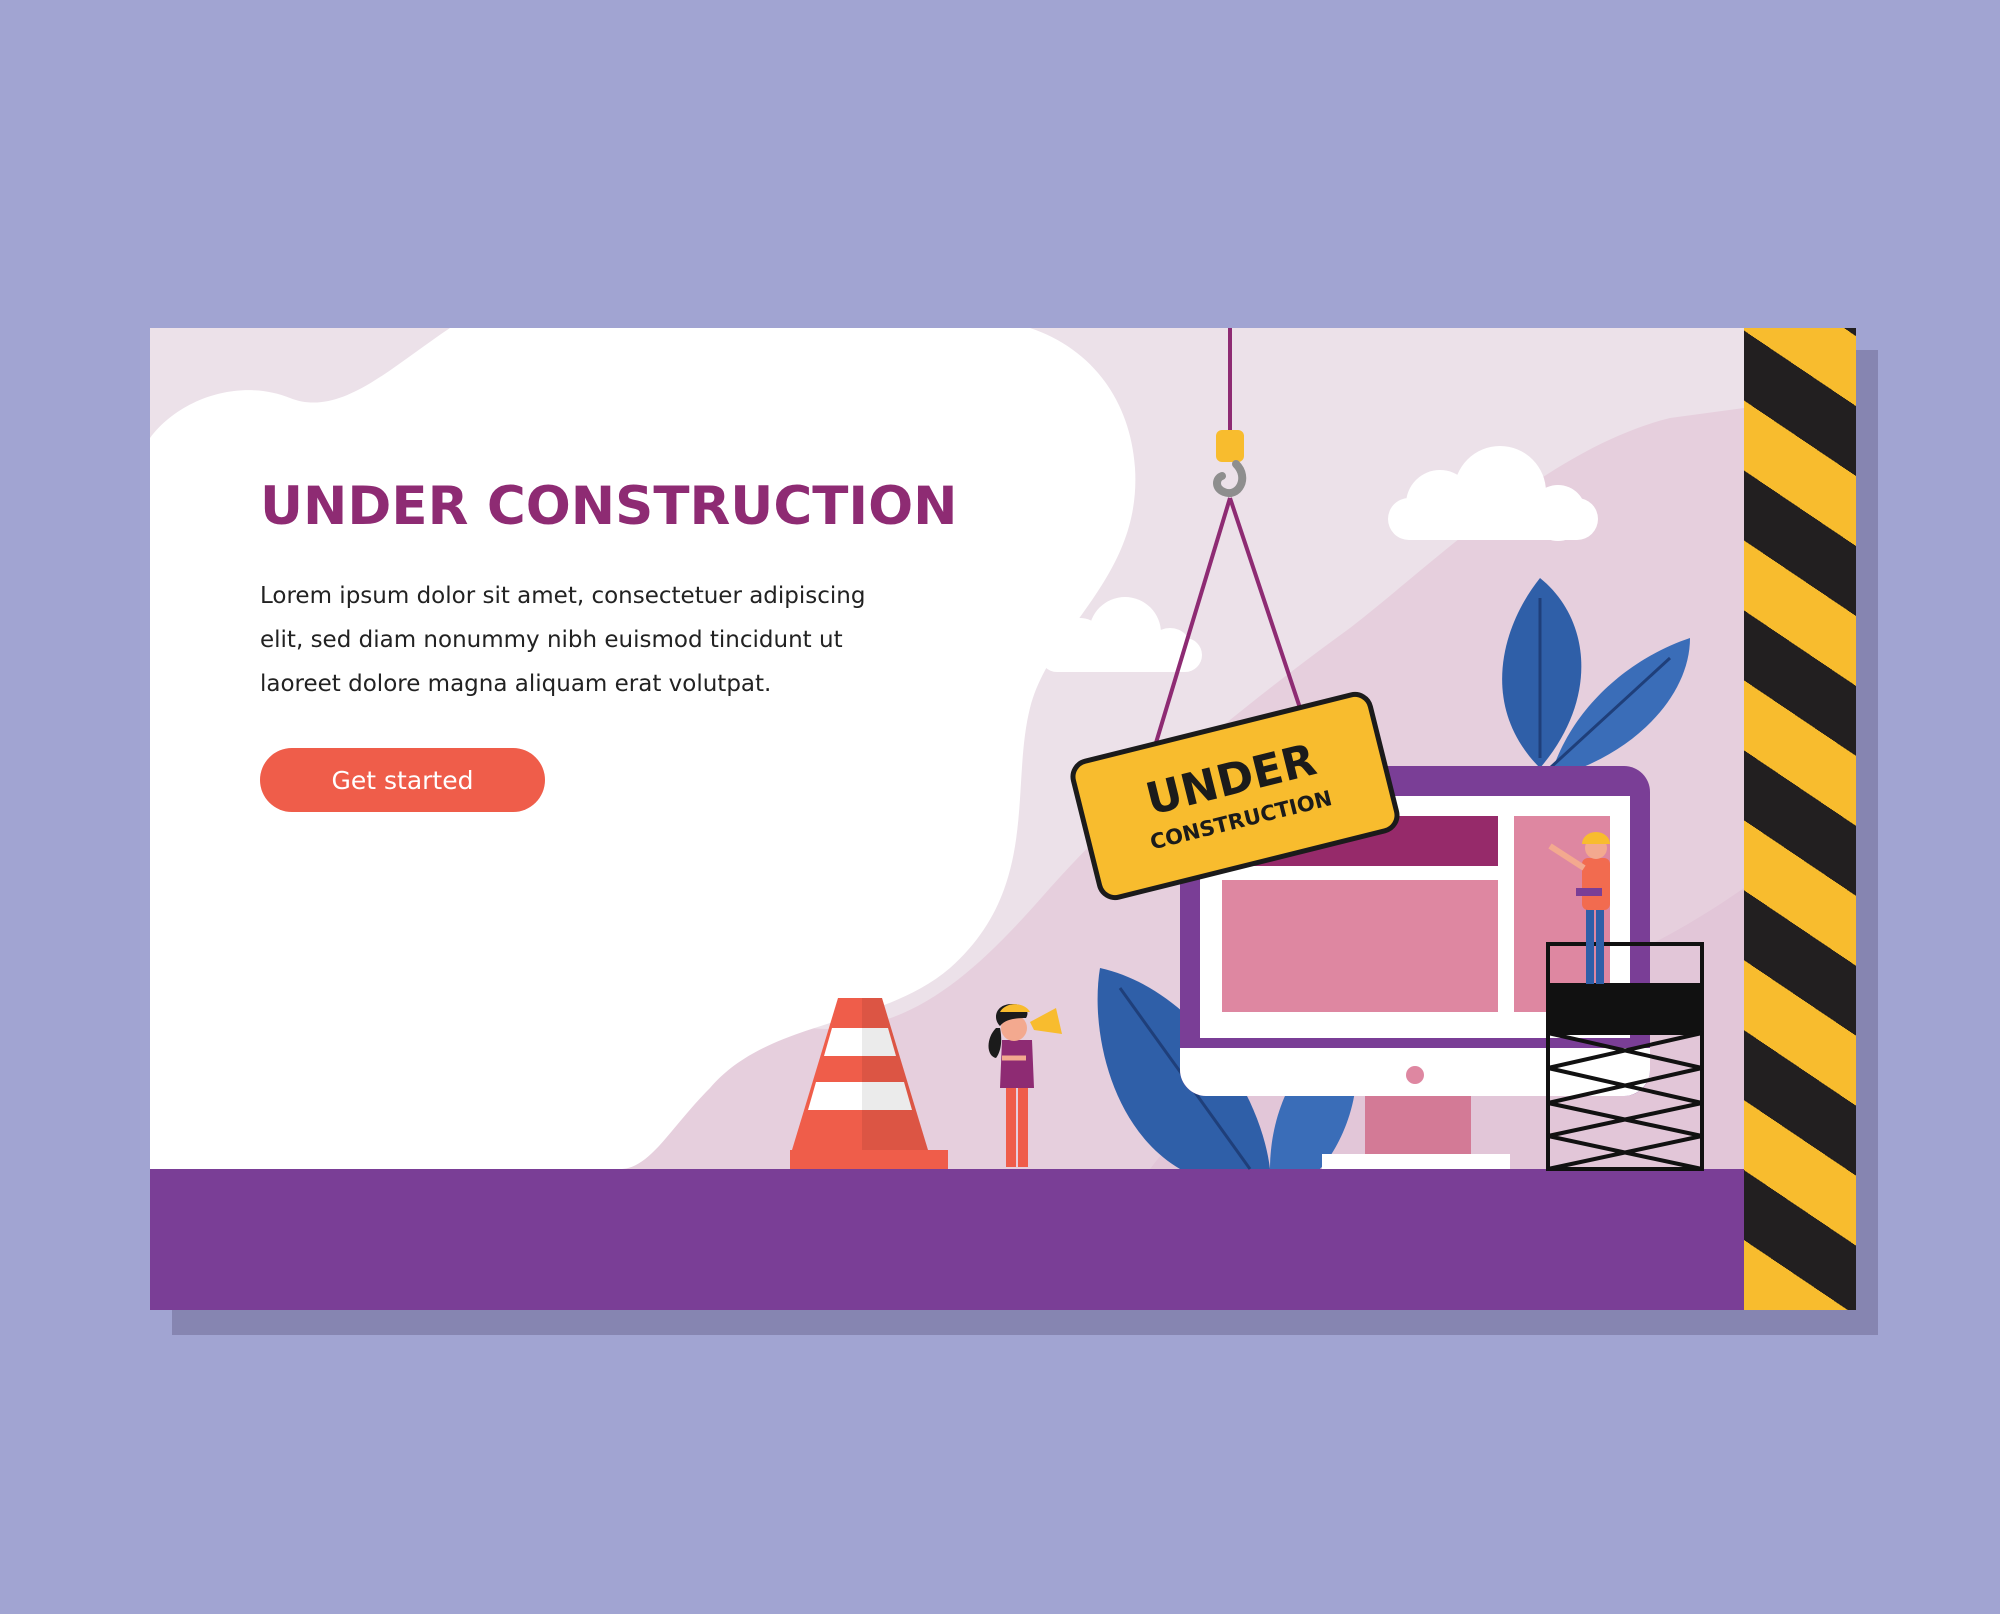  I want to click on traffic-cone-icon, so click(869, 1083).